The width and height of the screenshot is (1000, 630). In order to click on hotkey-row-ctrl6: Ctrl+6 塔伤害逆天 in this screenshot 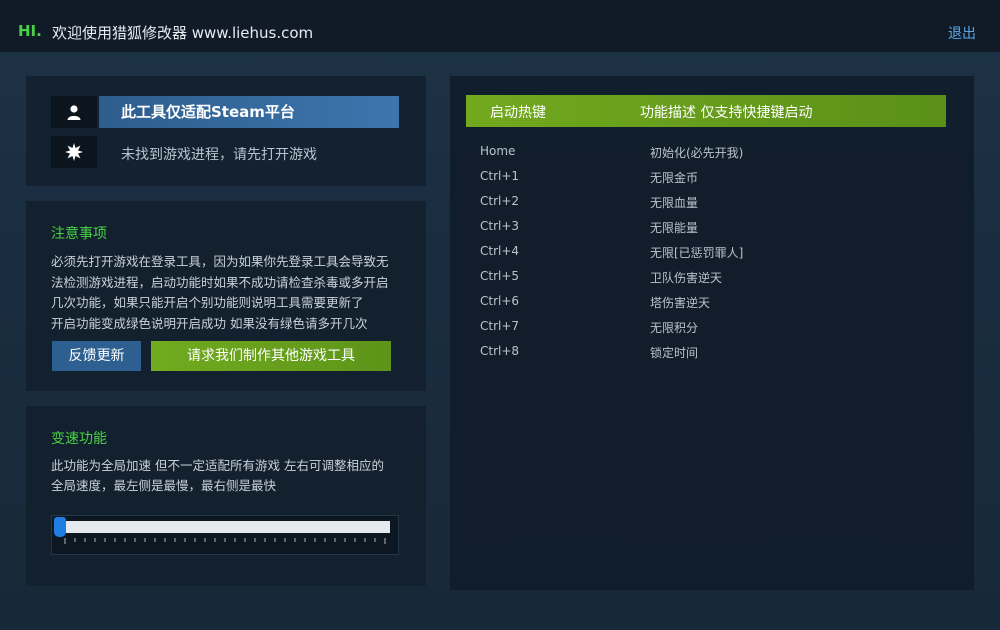, I will do `click(710, 305)`.